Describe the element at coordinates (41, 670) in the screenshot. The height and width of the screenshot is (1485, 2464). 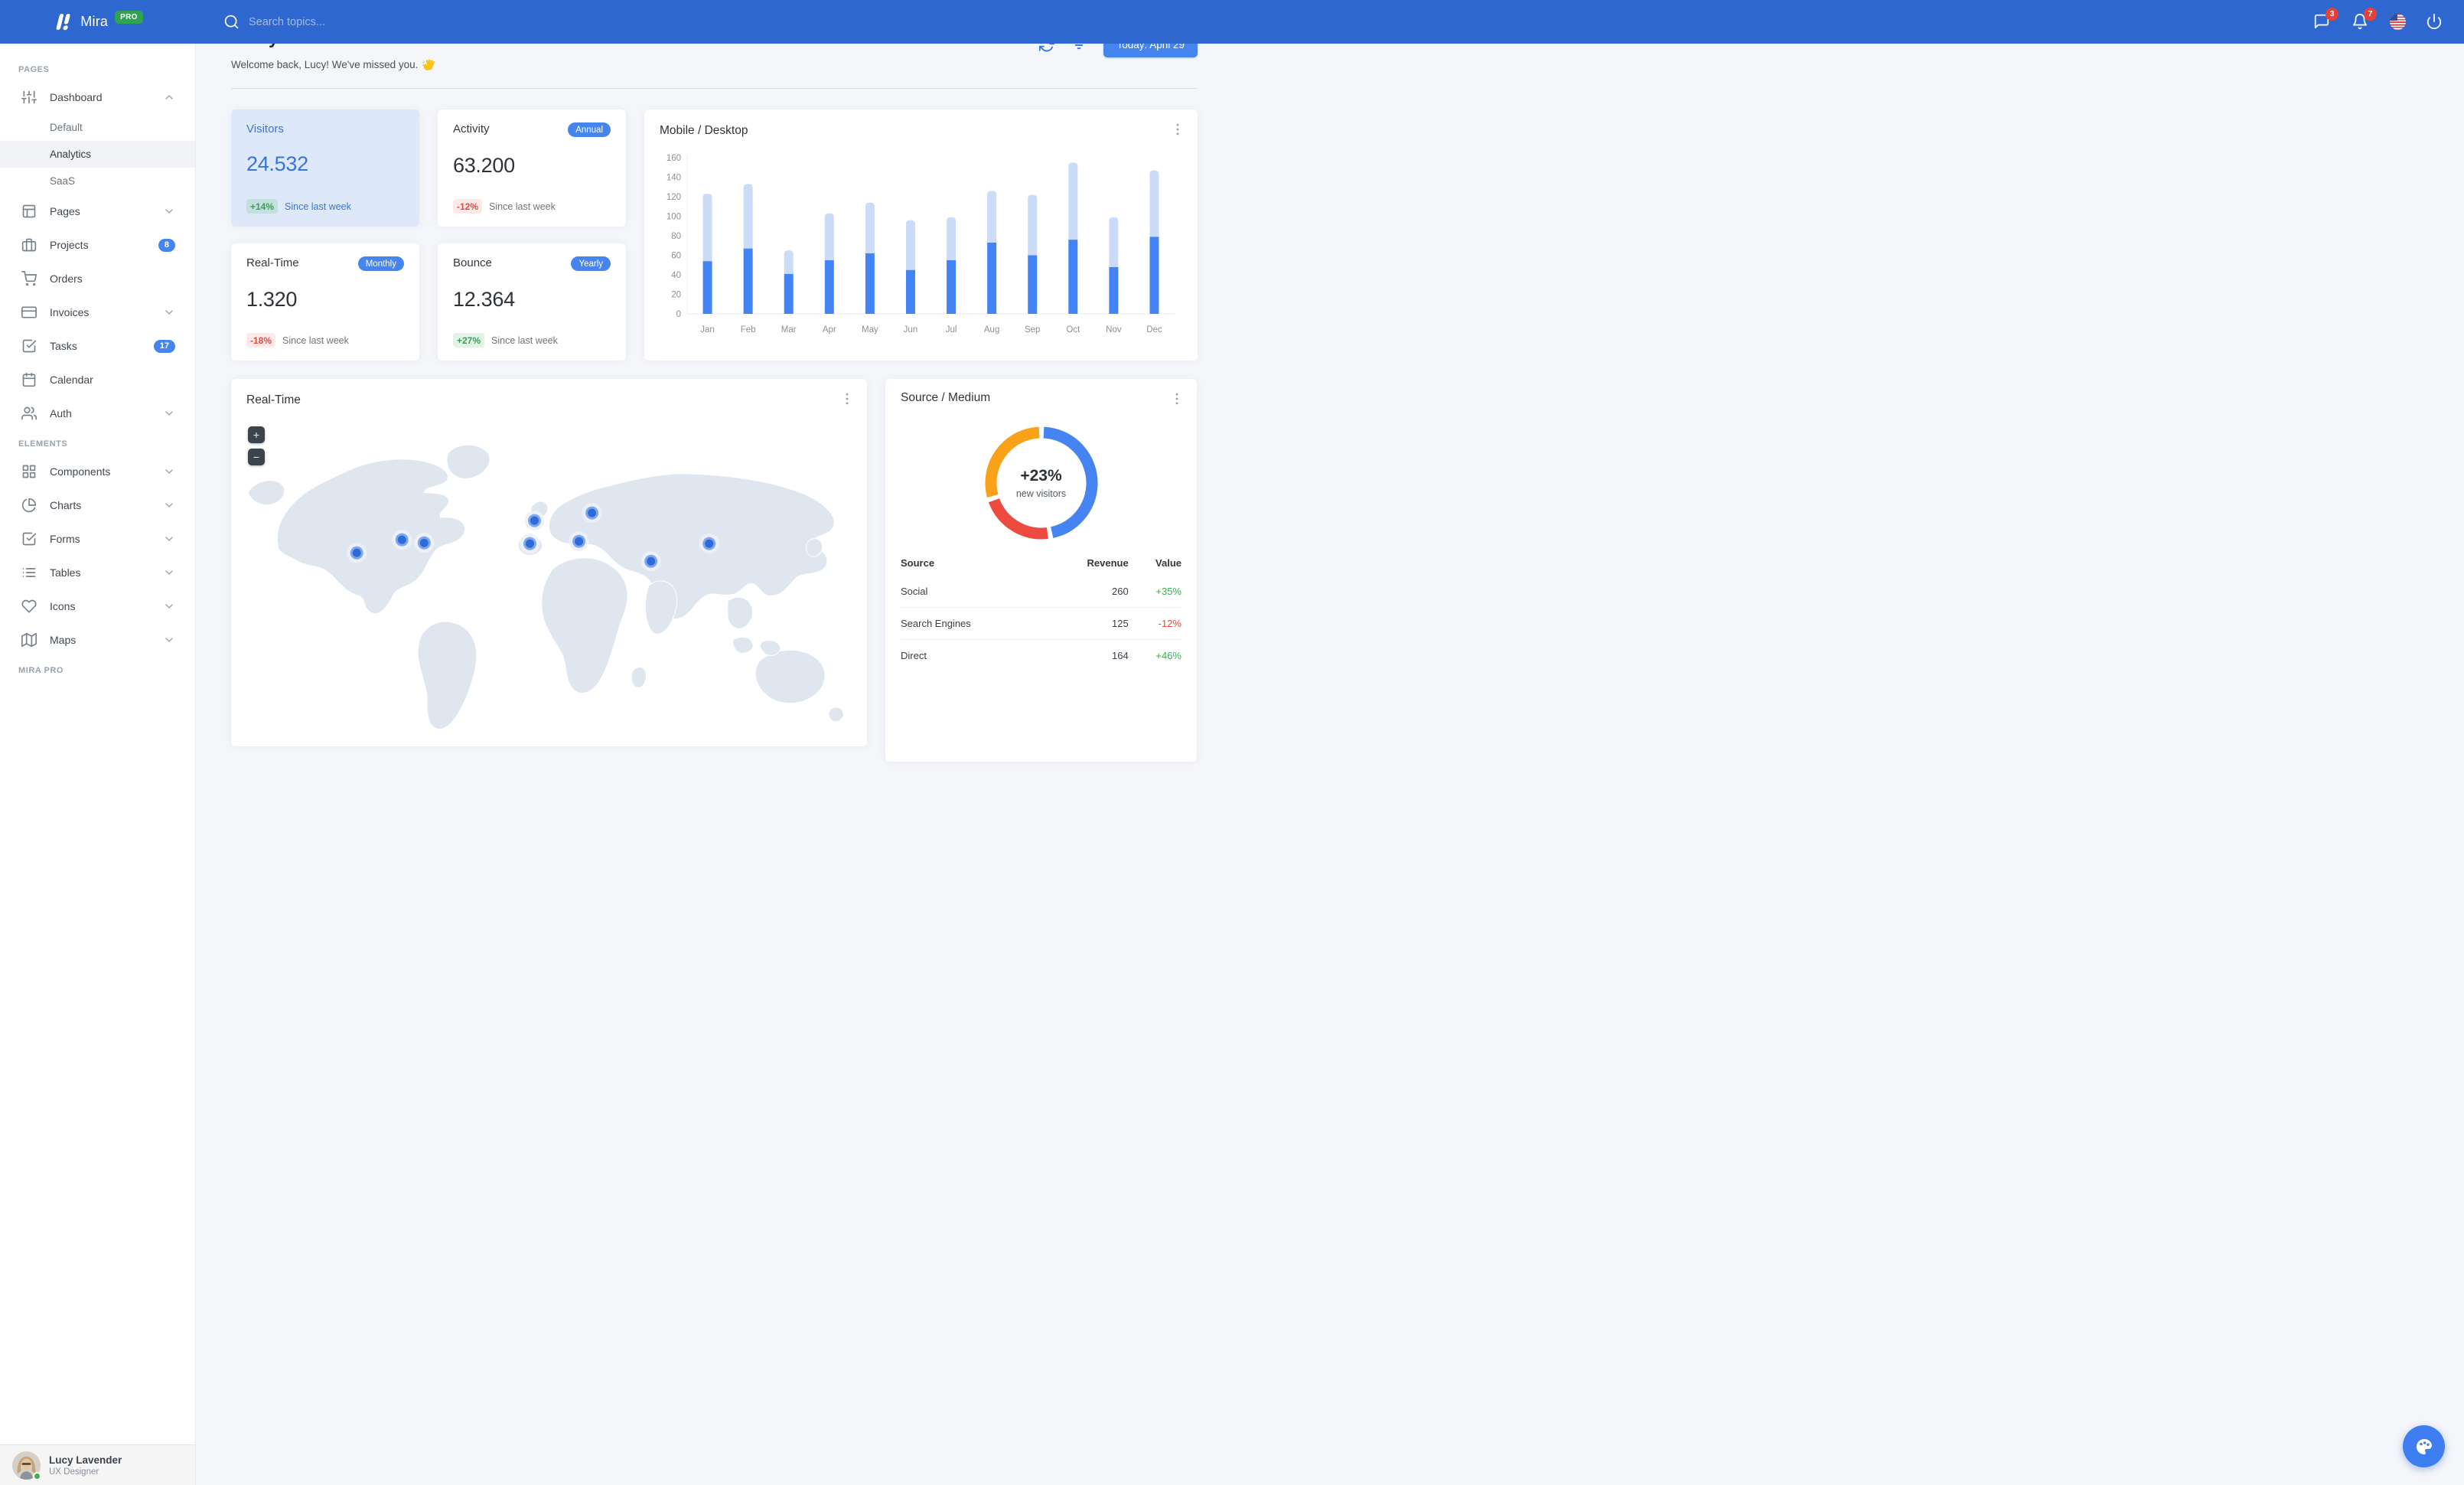
I see `sidebar-section-mira-pro: Mira Pro` at that location.